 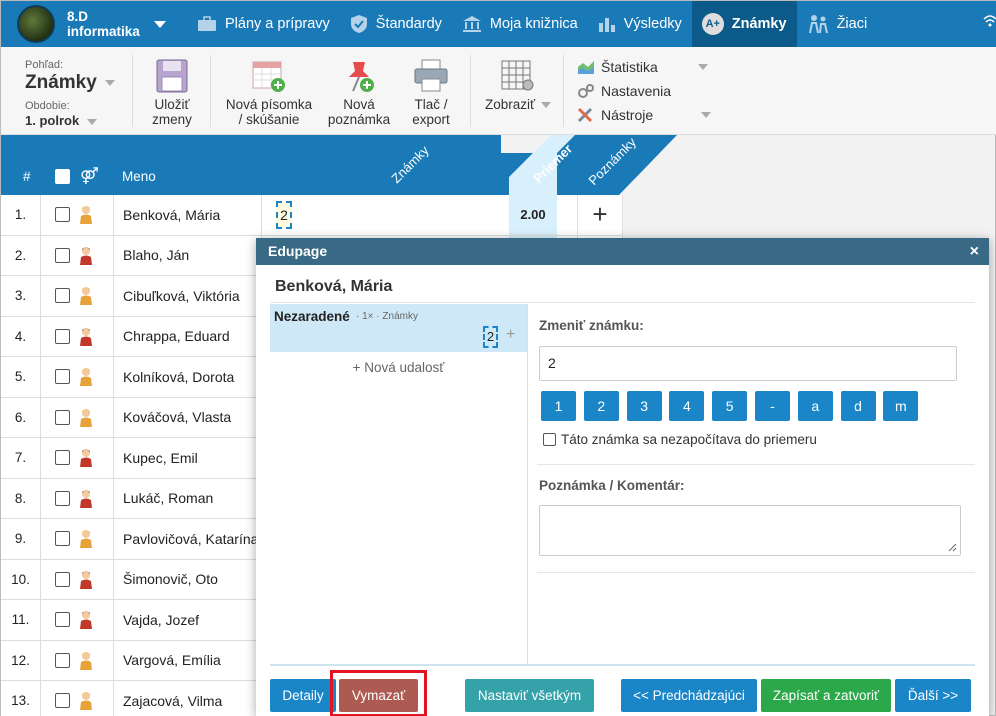 What do you see at coordinates (187, 660) in the screenshot?
I see `student-name: Vargová, Emília` at bounding box center [187, 660].